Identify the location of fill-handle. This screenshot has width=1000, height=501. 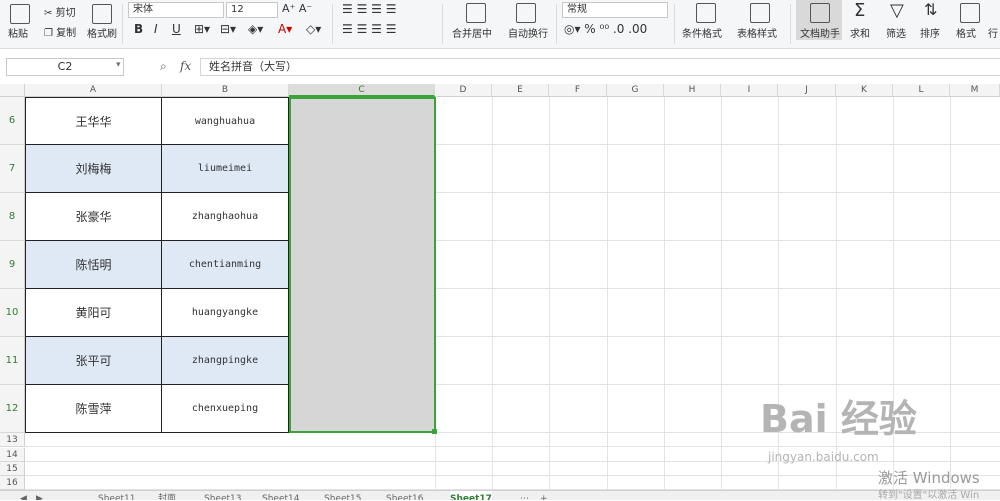
(434, 431).